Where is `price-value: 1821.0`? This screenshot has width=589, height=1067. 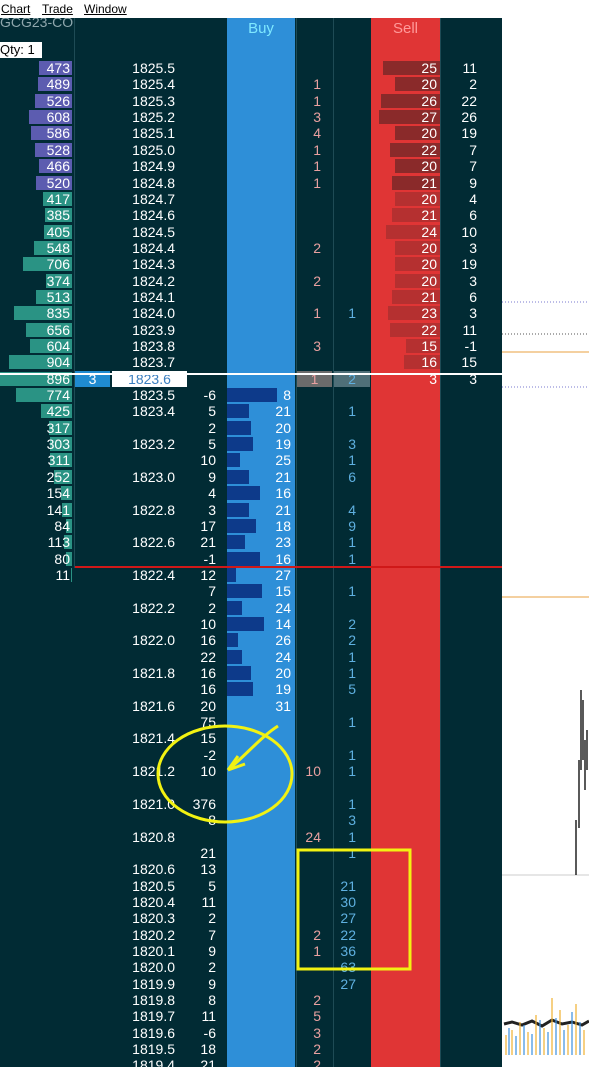 price-value: 1821.0 is located at coordinates (142, 804).